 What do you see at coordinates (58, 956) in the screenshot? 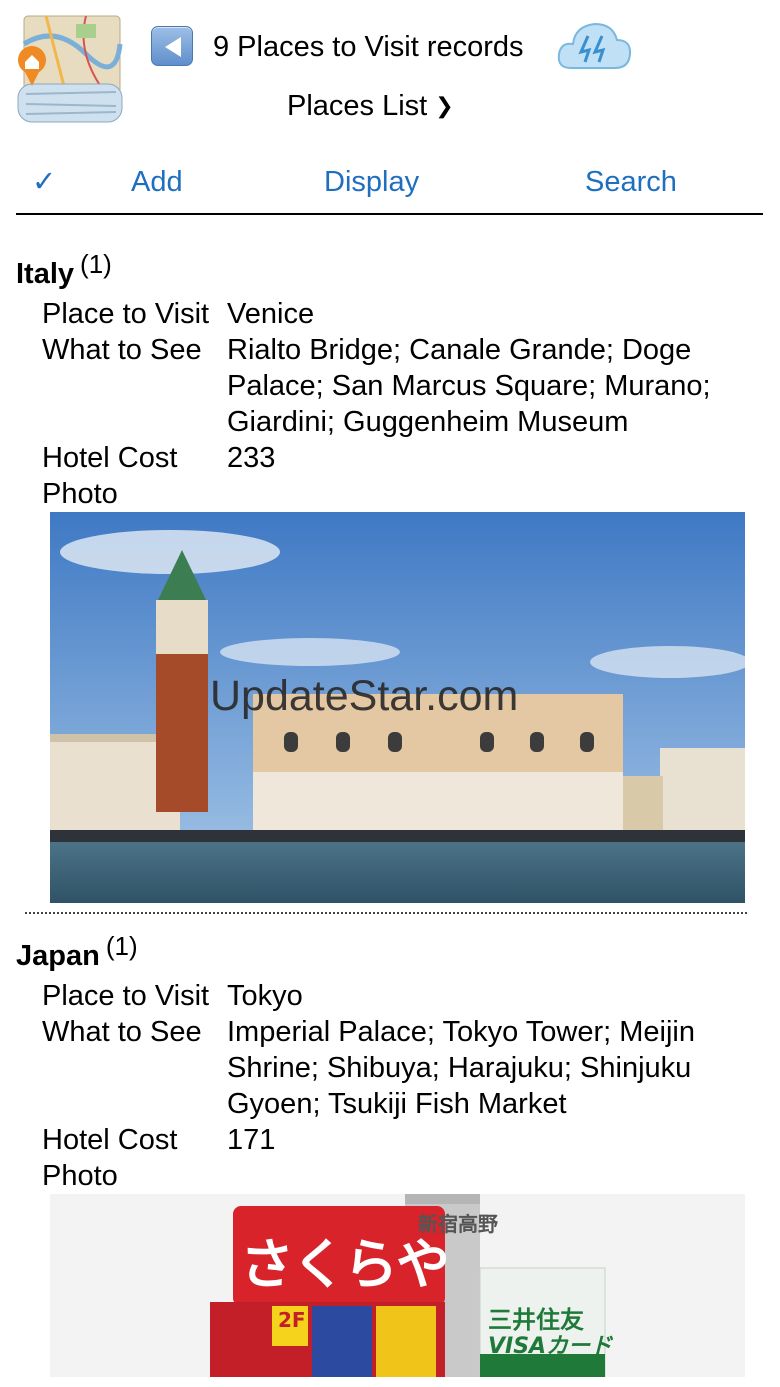
I see `country-name: Japan` at bounding box center [58, 956].